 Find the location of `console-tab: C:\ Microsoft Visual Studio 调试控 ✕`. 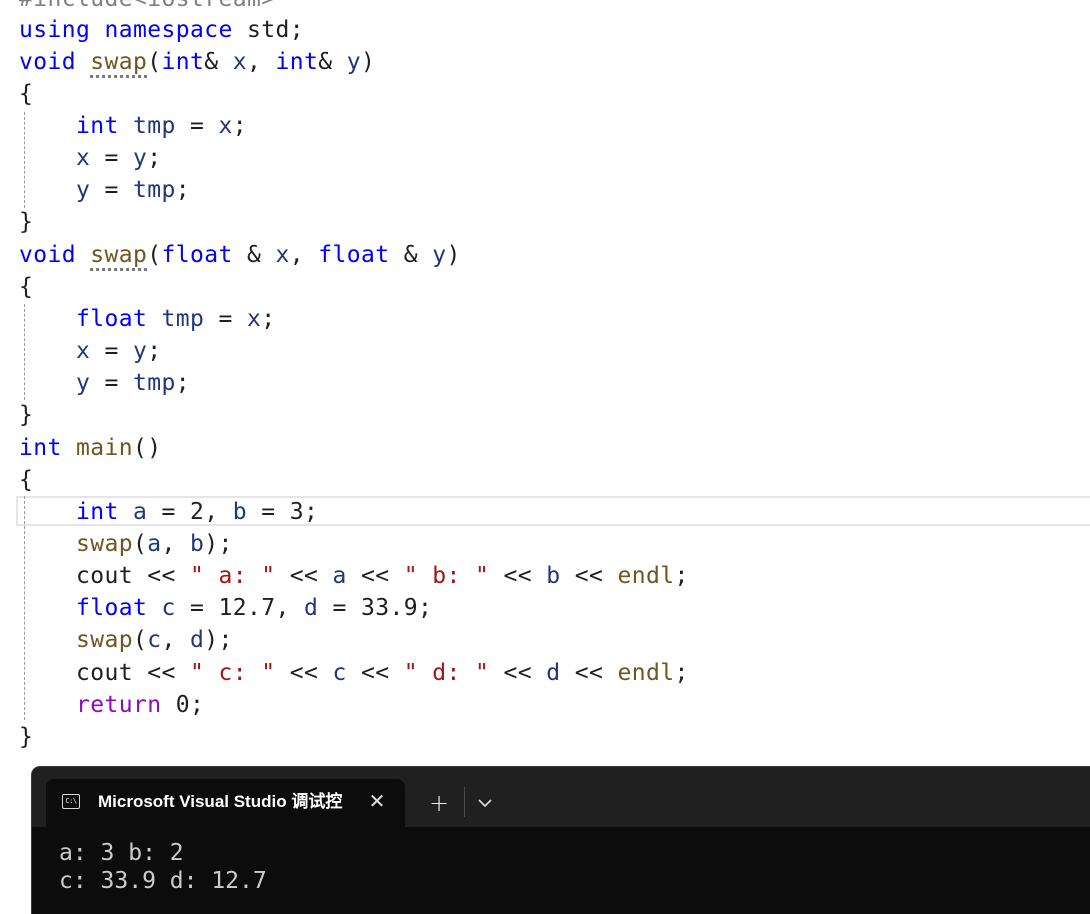

console-tab: C:\ Microsoft Visual Studio 调试控 ✕ is located at coordinates (225, 803).